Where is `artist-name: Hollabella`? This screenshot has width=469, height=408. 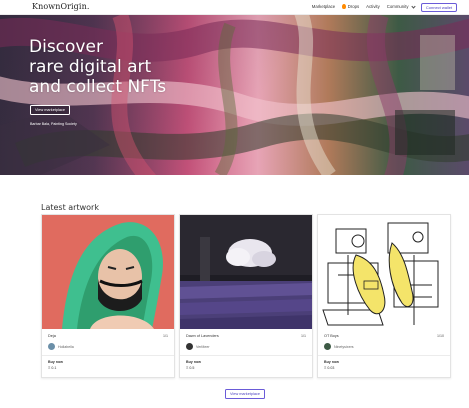
artist-name: Hollabella is located at coordinates (66, 346).